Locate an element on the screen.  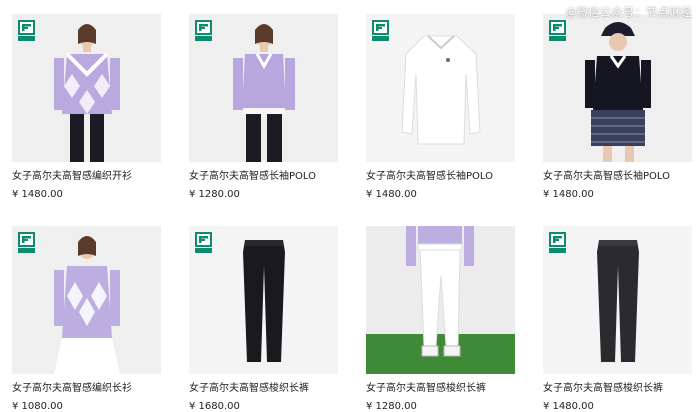
product-card: 女子高尔夫高智感梭织长裤 ¥ 1280.00 is located at coordinates (440, 319).